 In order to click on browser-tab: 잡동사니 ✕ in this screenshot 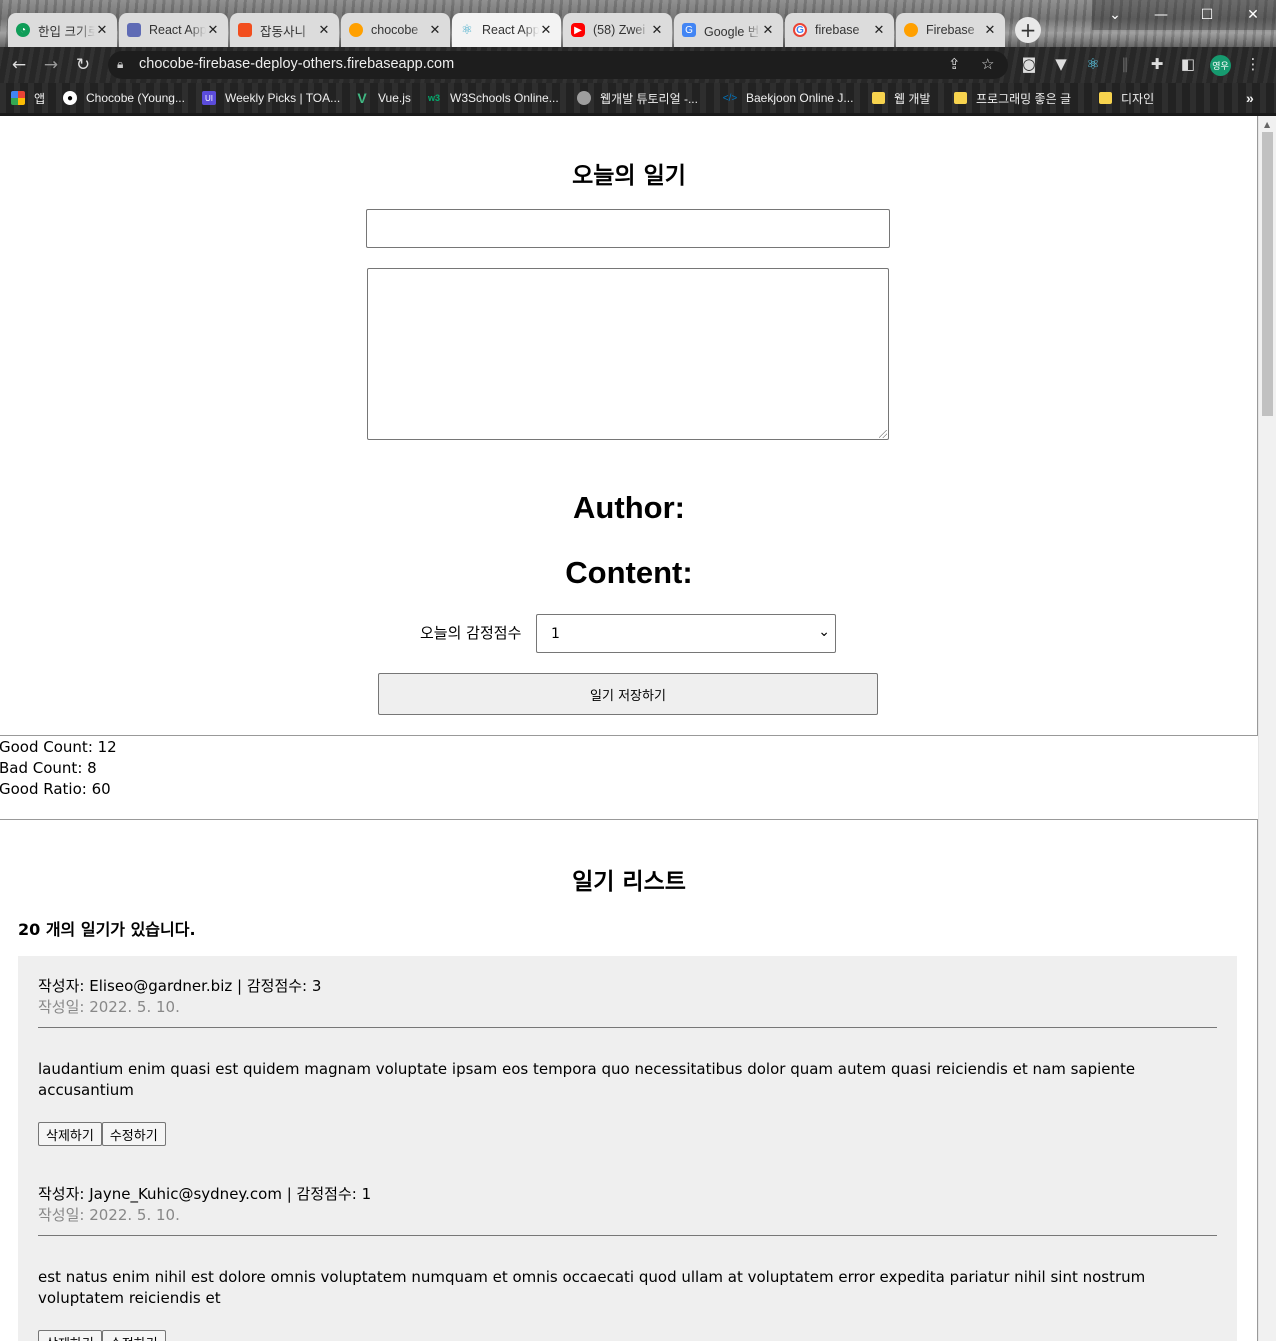, I will do `click(284, 30)`.